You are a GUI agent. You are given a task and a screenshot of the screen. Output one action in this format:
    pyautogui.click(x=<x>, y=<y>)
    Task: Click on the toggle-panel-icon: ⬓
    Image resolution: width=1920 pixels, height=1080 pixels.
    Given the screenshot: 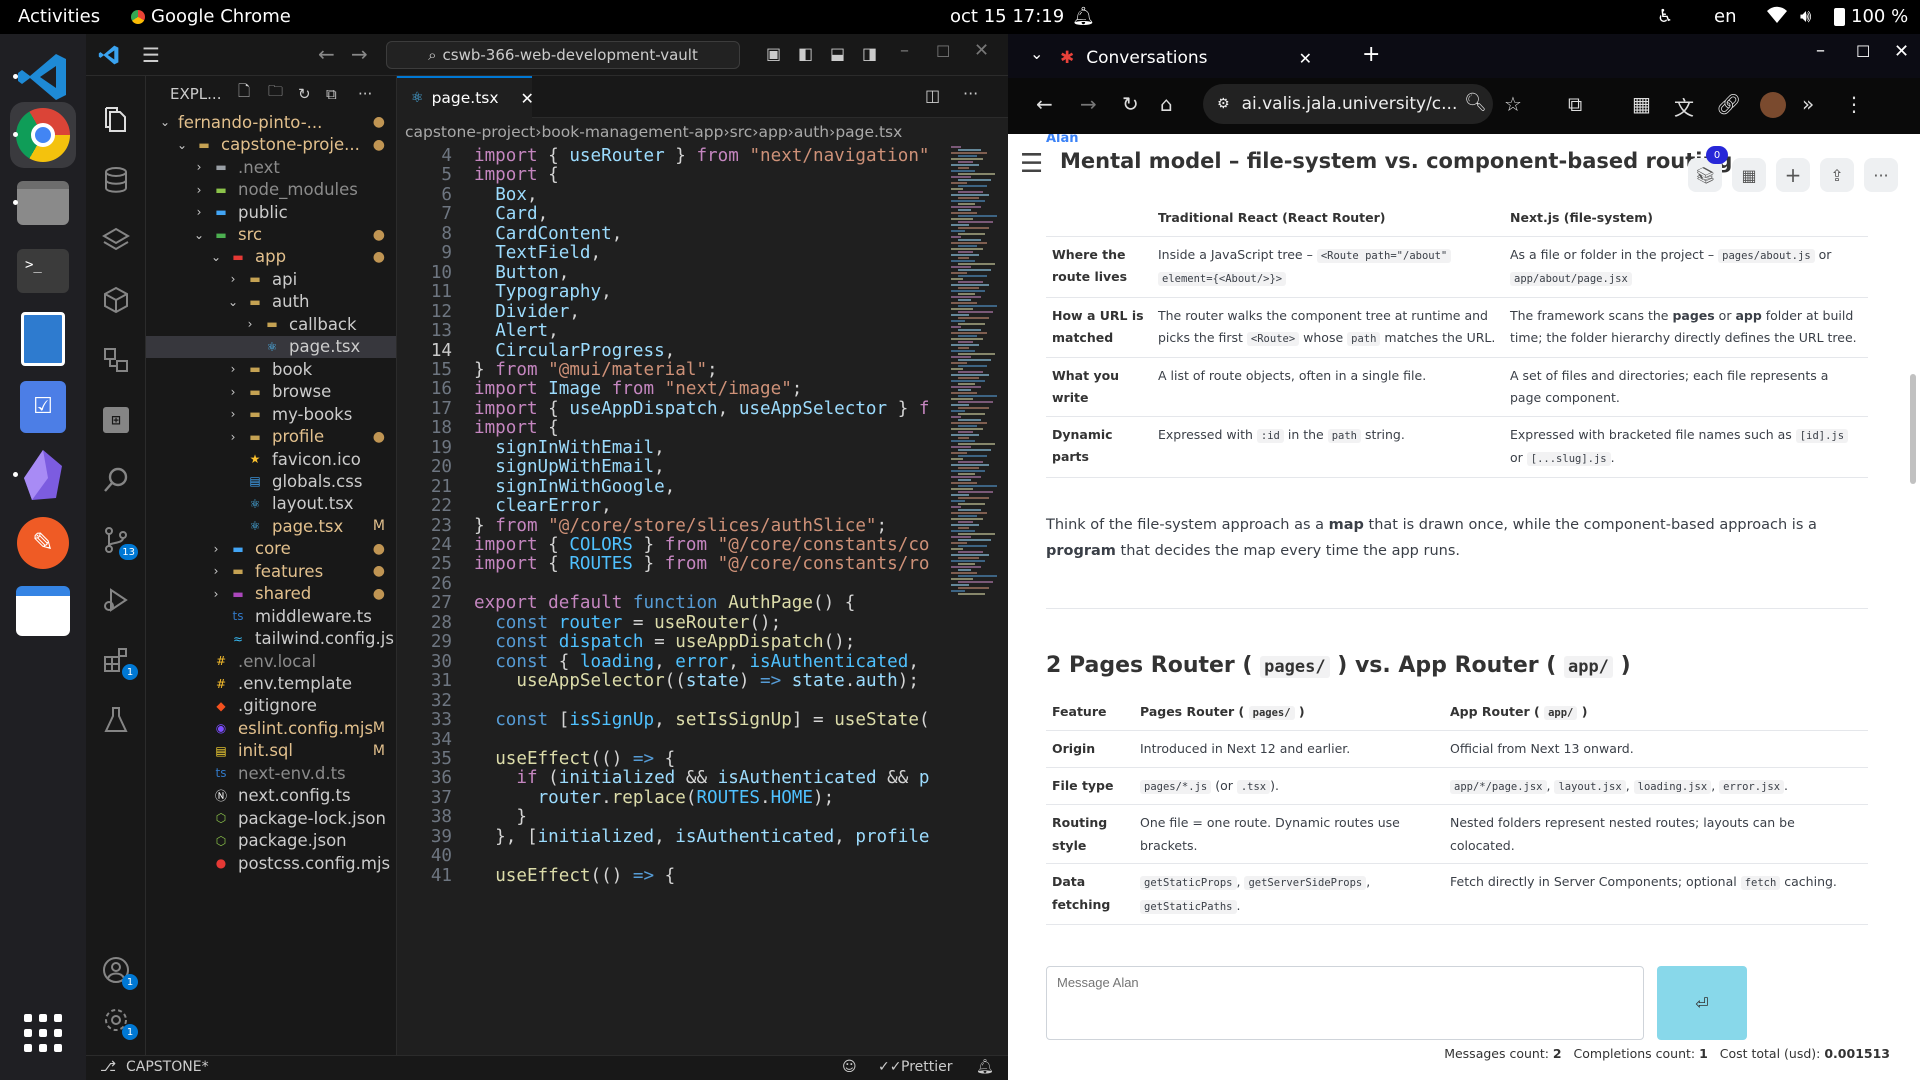 What is the action you would take?
    pyautogui.click(x=837, y=53)
    